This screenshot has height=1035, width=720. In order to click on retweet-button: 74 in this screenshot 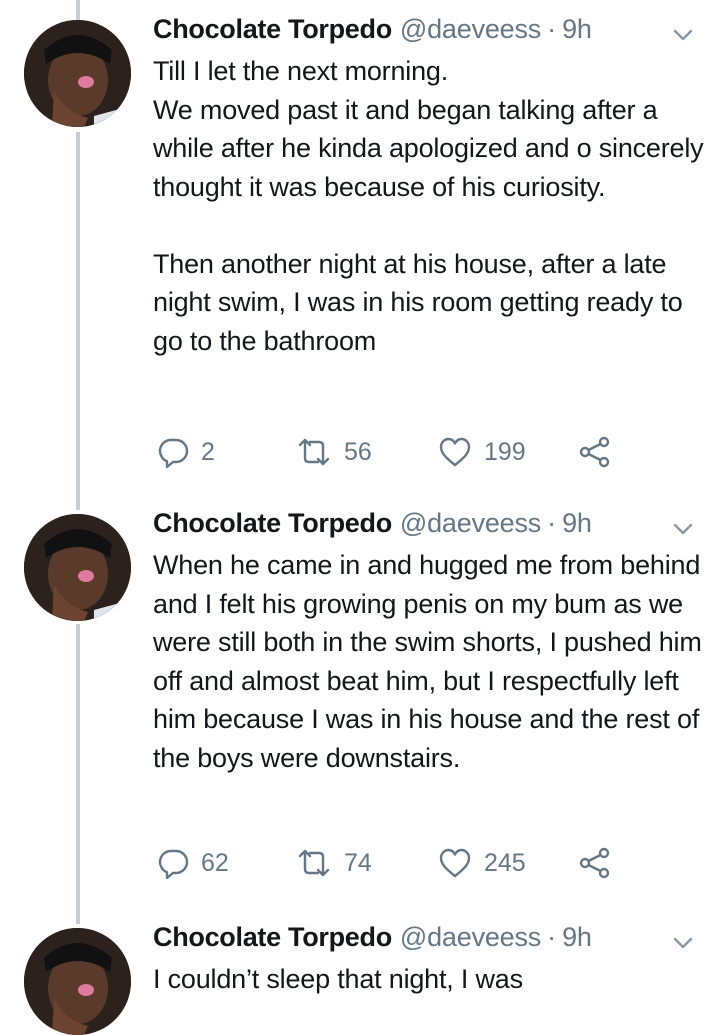, I will do `click(334, 863)`.